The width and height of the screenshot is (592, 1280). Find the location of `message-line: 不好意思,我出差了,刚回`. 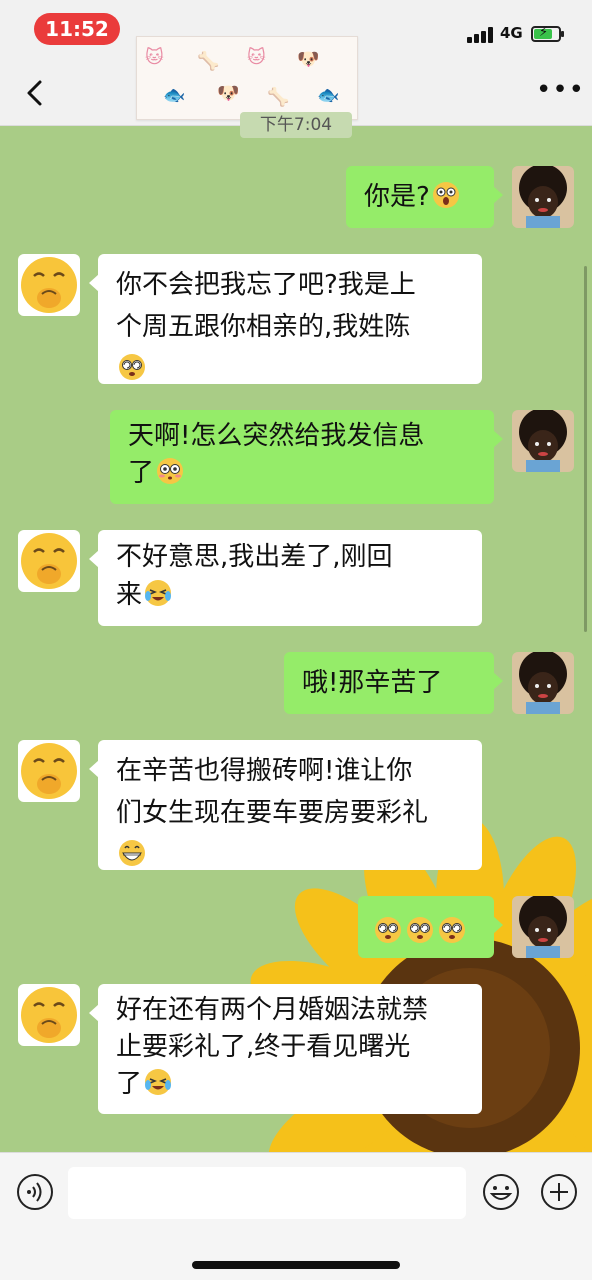

message-line: 不好意思,我出差了,刚回 is located at coordinates (254, 557).